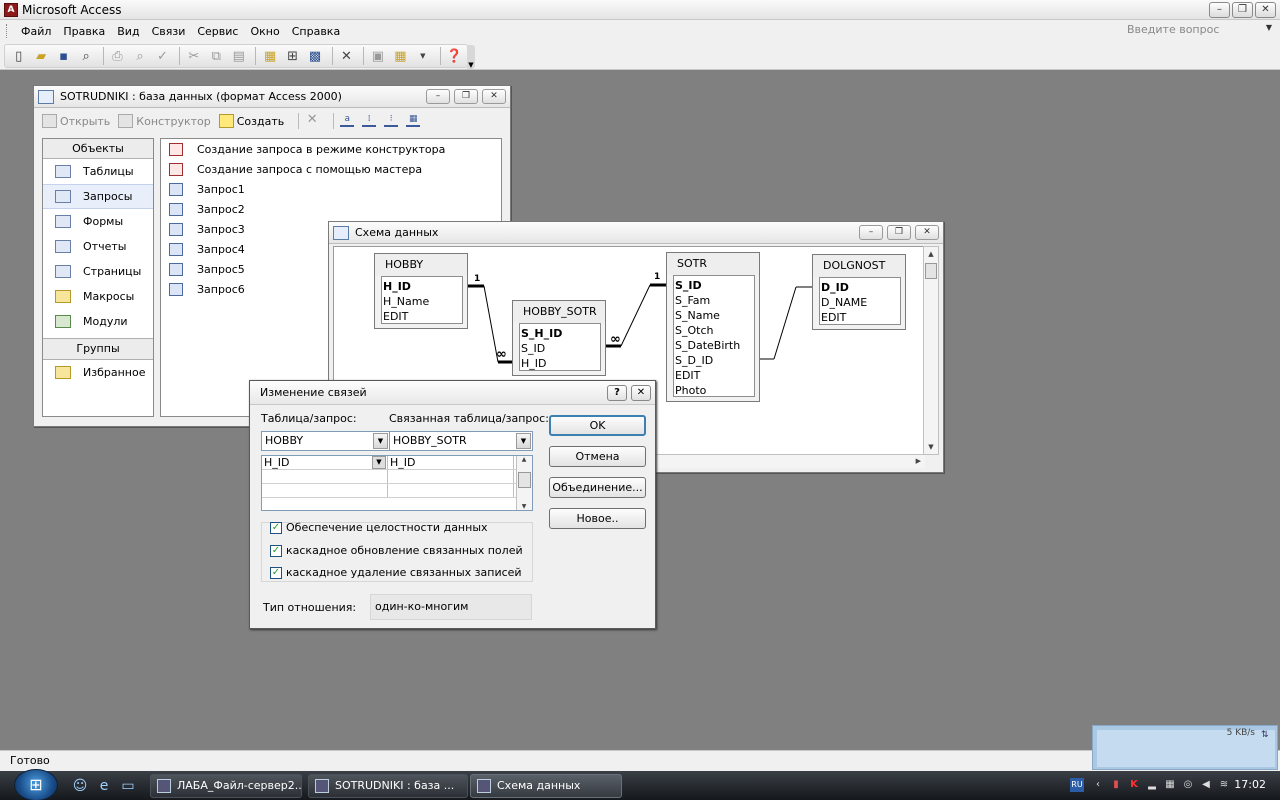  What do you see at coordinates (98, 296) in the screenshot?
I see `object-macros: Макросы` at bounding box center [98, 296].